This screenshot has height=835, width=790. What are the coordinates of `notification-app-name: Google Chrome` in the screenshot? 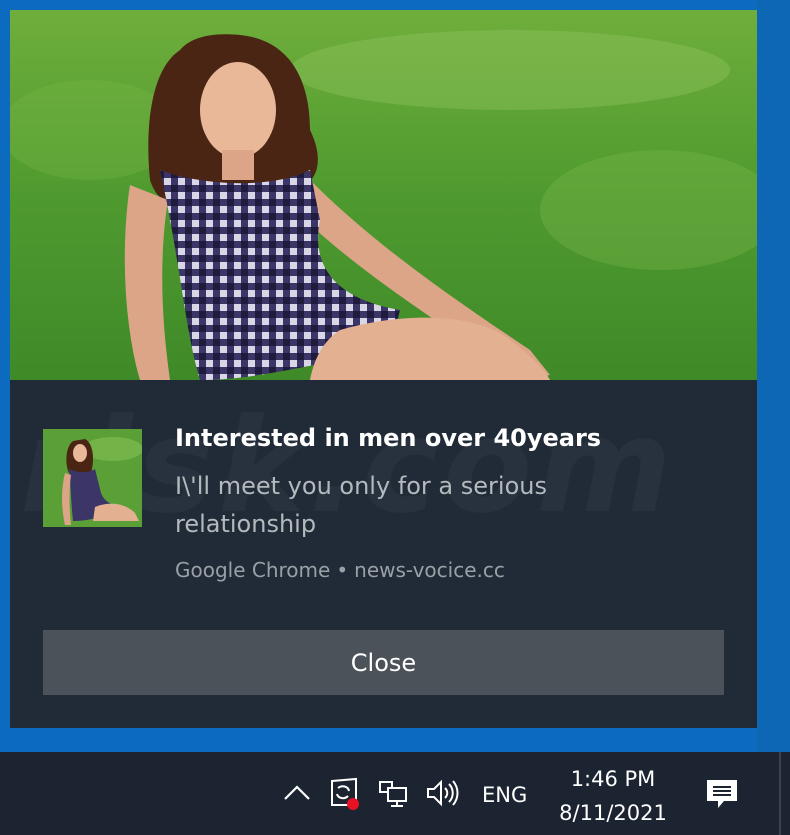 It's located at (253, 570).